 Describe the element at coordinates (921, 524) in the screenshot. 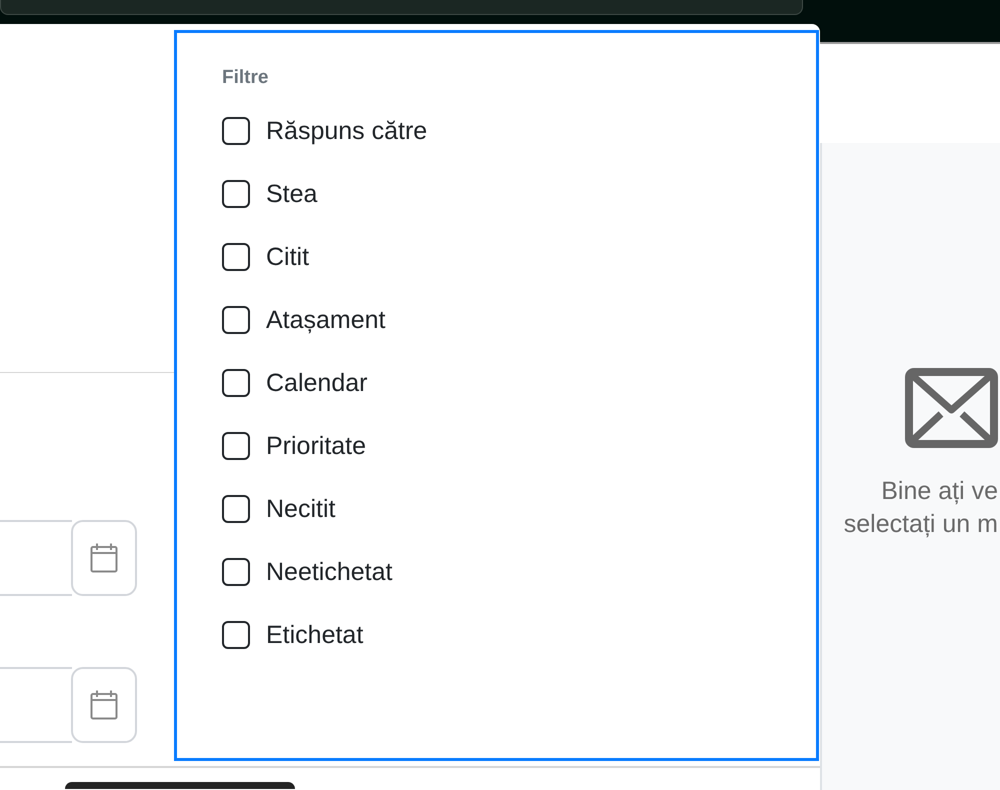

I see `welcome-text: selectați un m` at that location.